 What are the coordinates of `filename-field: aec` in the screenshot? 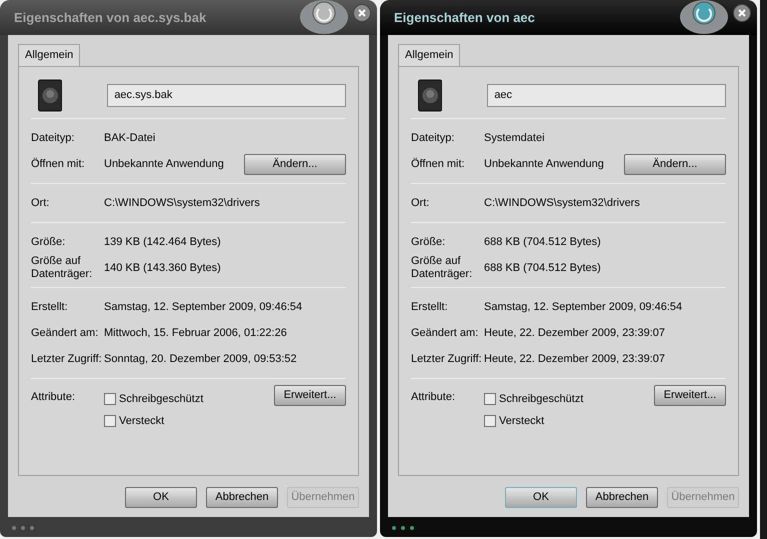 It's located at (606, 95).